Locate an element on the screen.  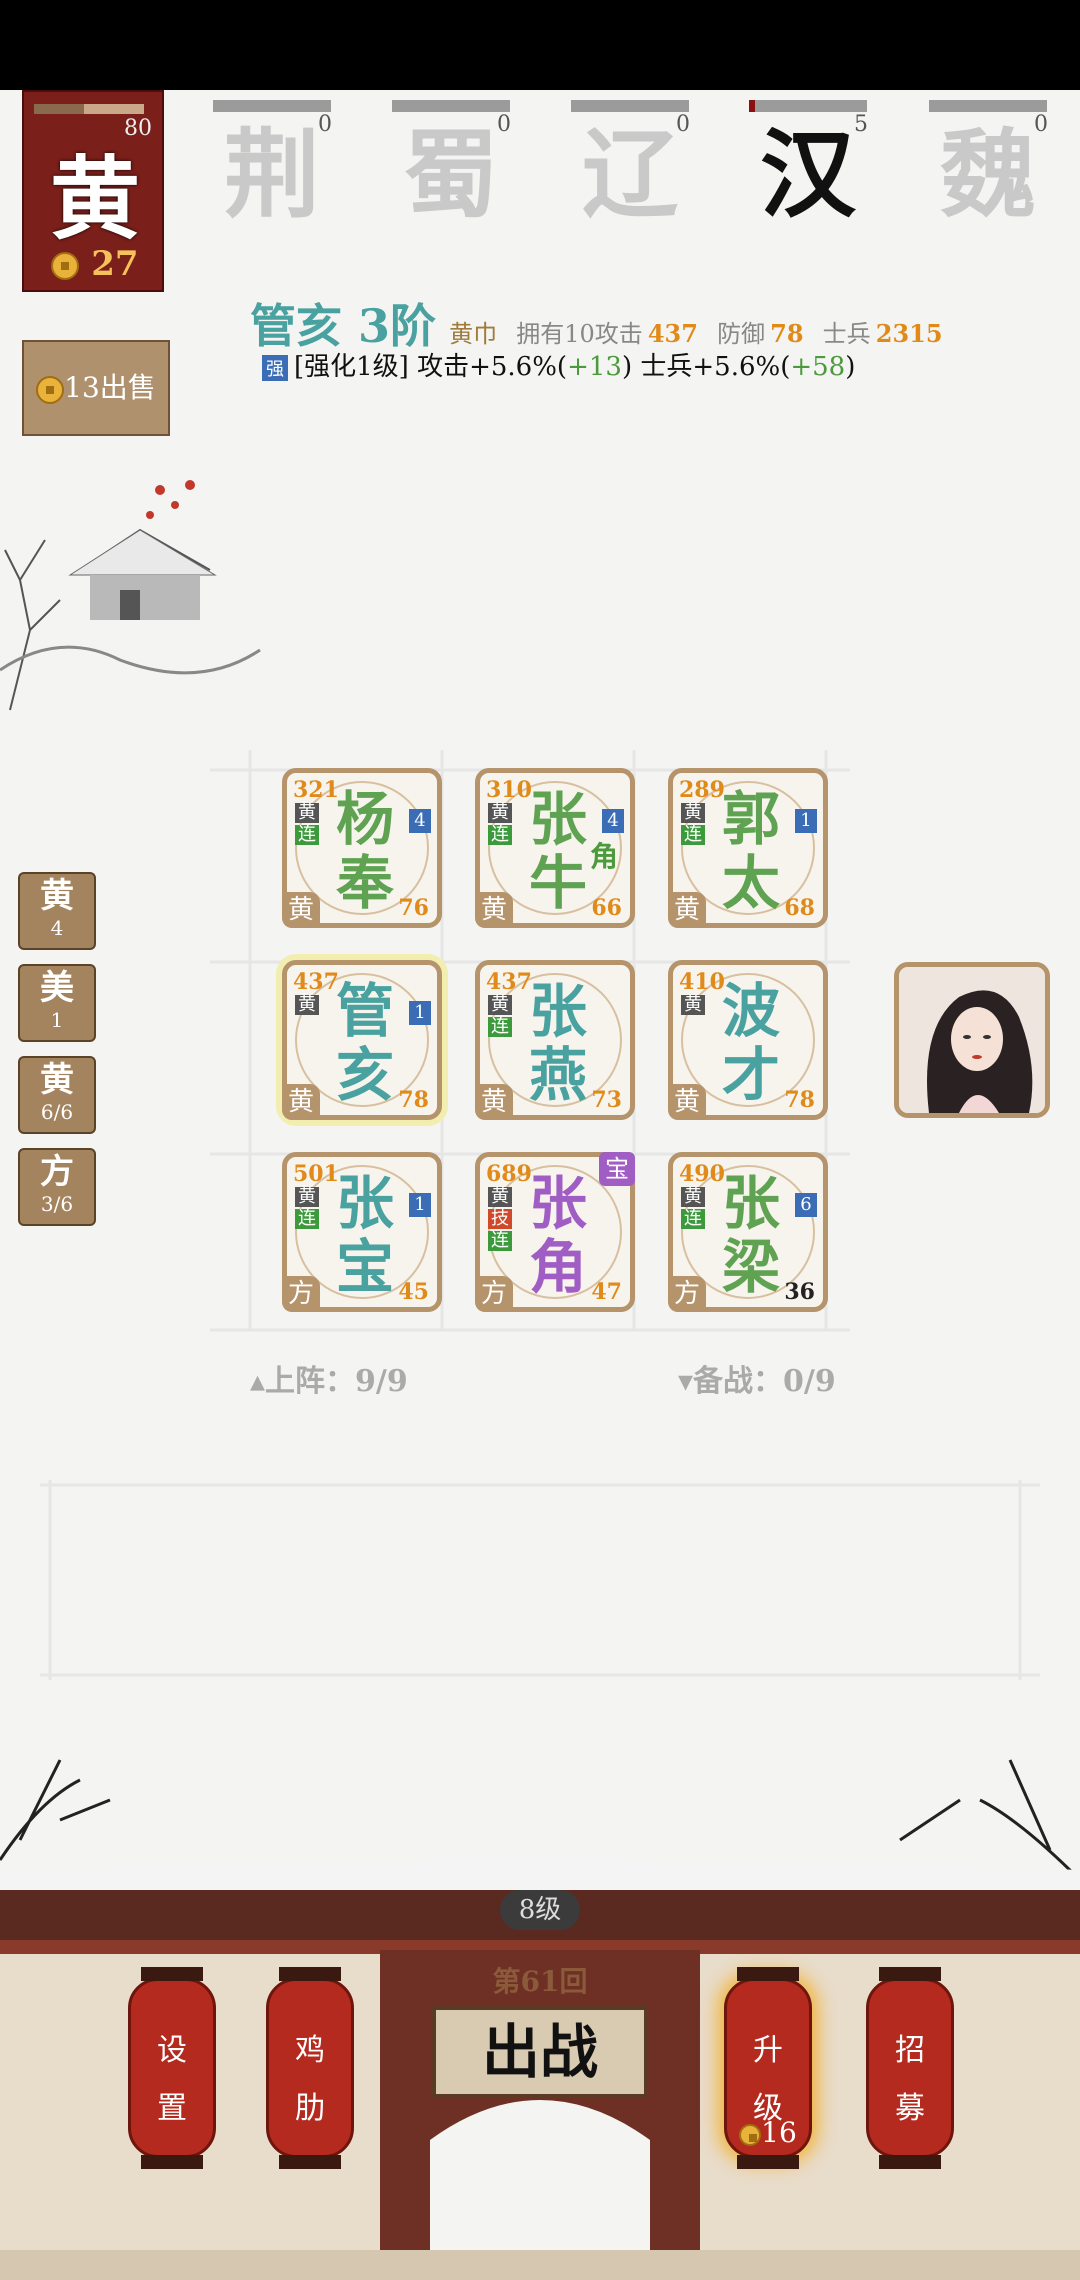
faction-tab-count: 5 is located at coordinates (861, 124).